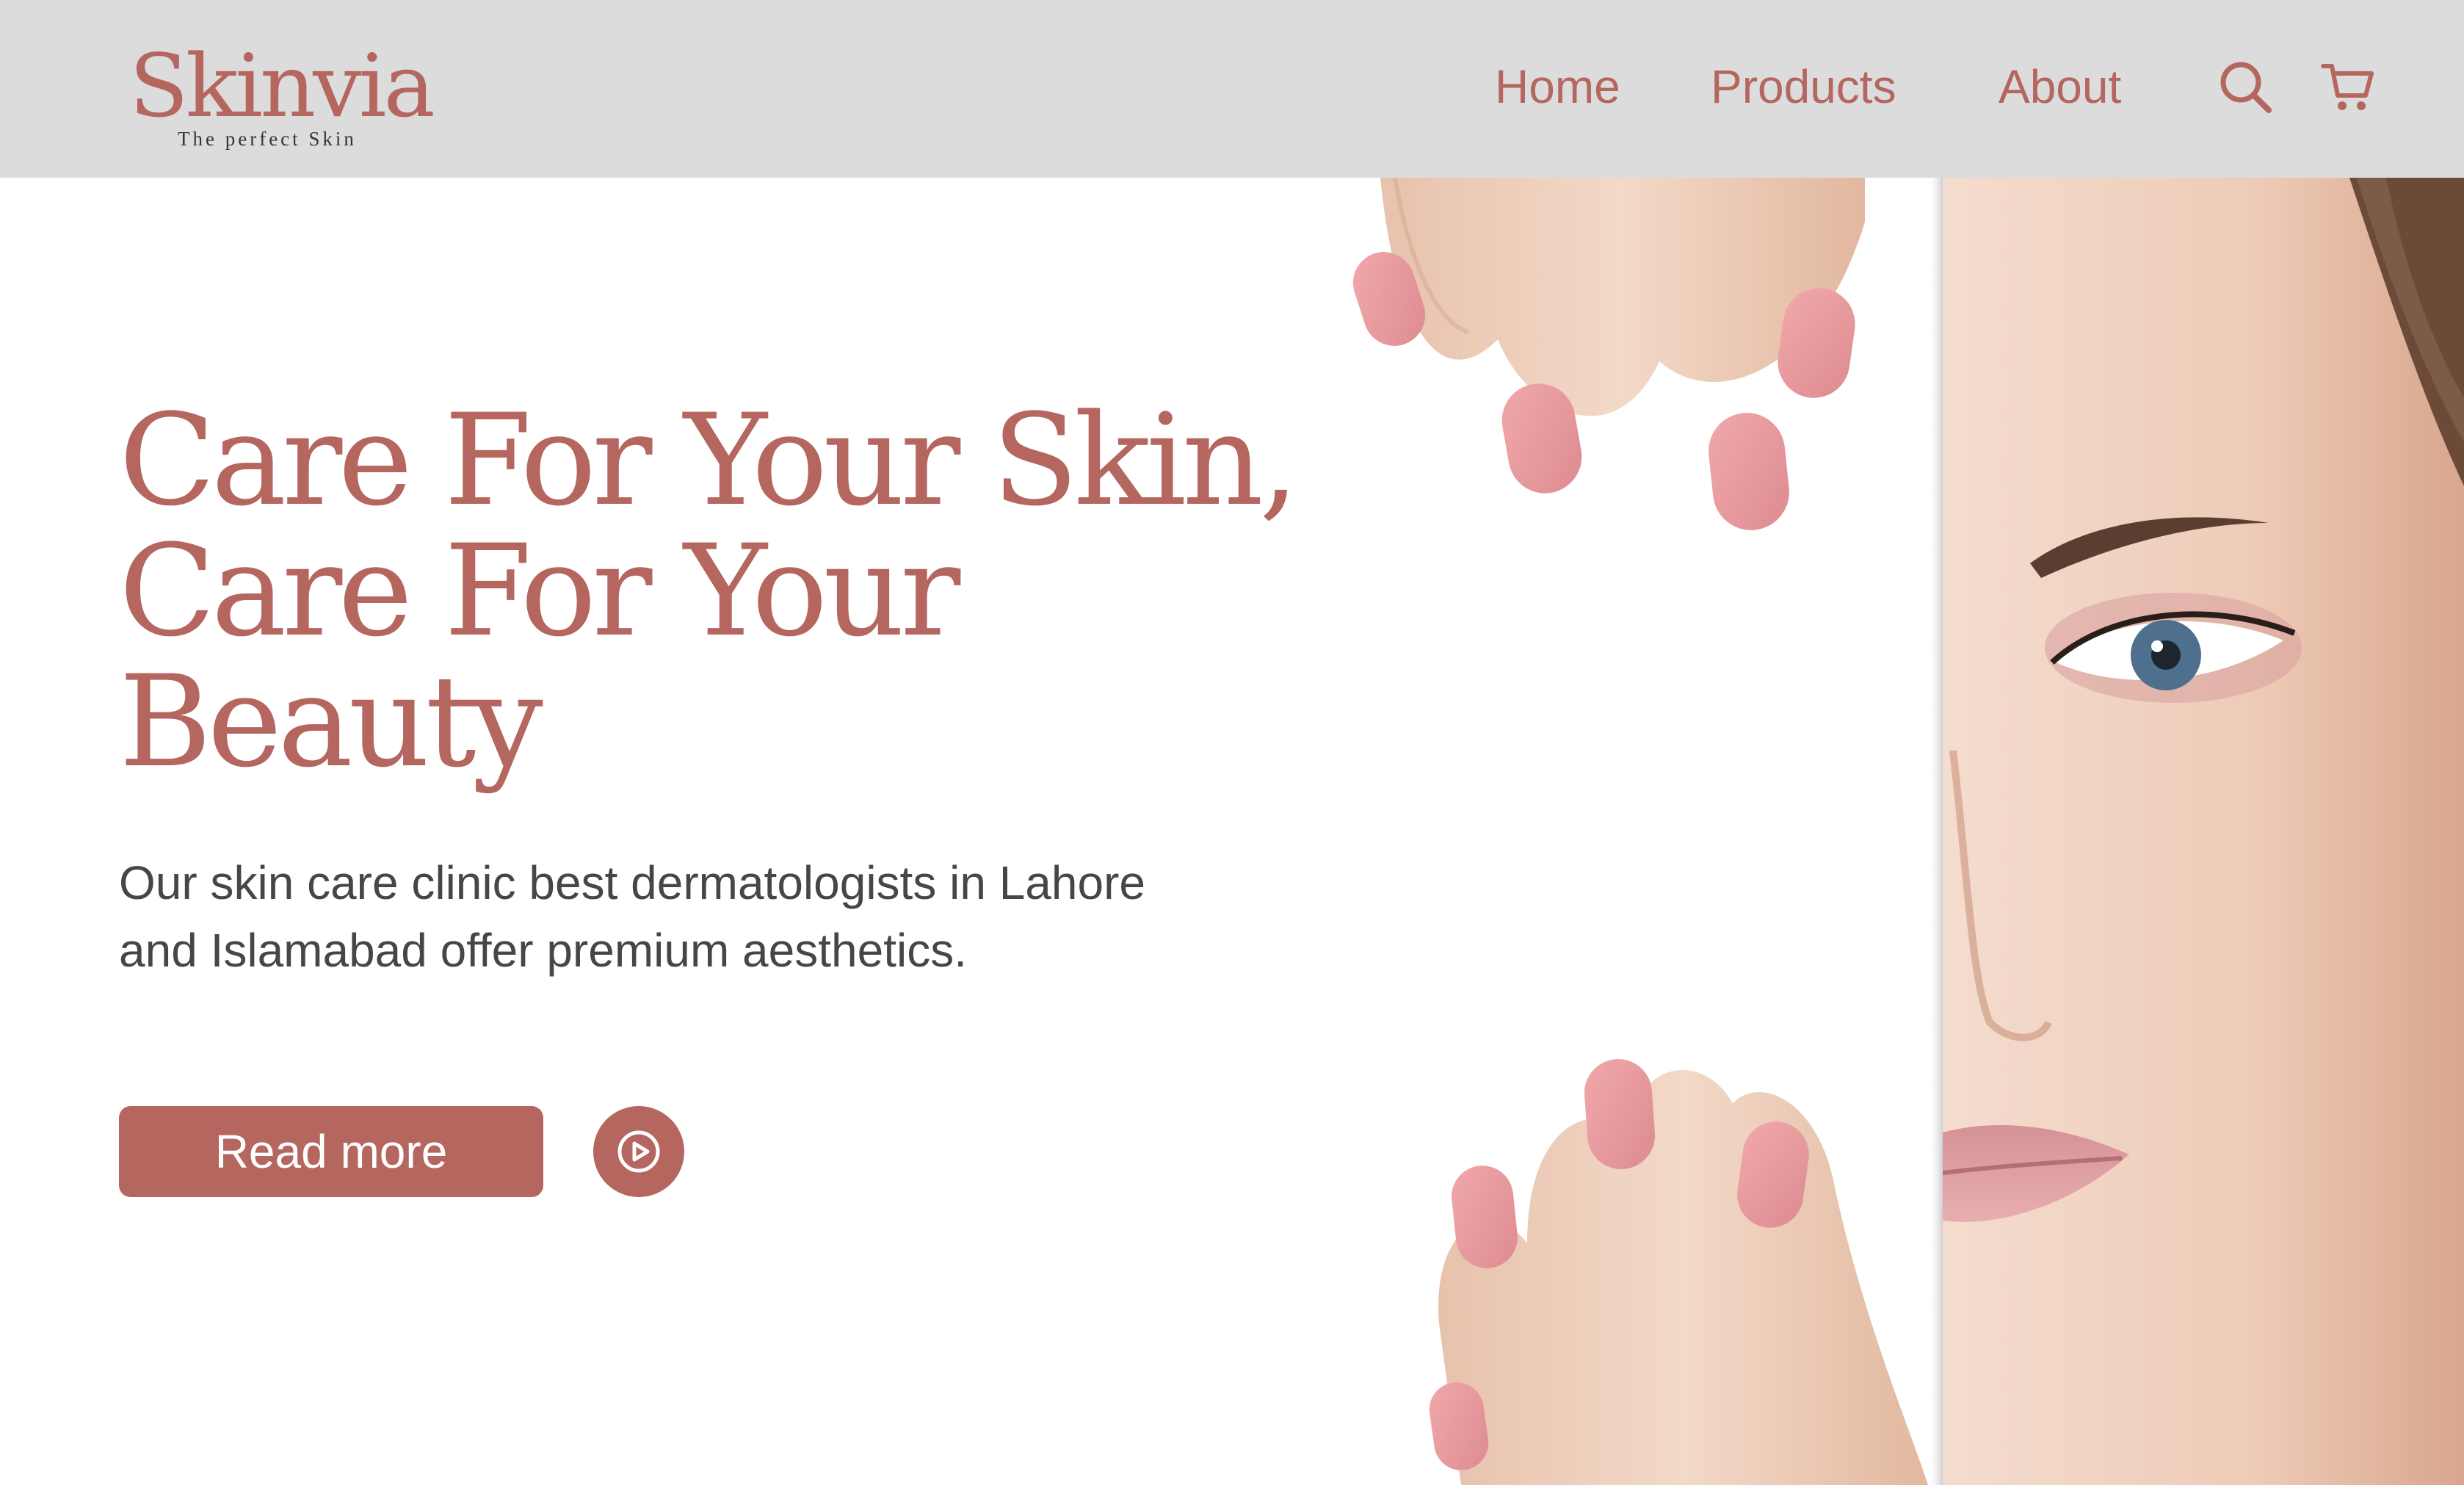 This screenshot has width=2464, height=1485. I want to click on cart-icon, so click(2348, 87).